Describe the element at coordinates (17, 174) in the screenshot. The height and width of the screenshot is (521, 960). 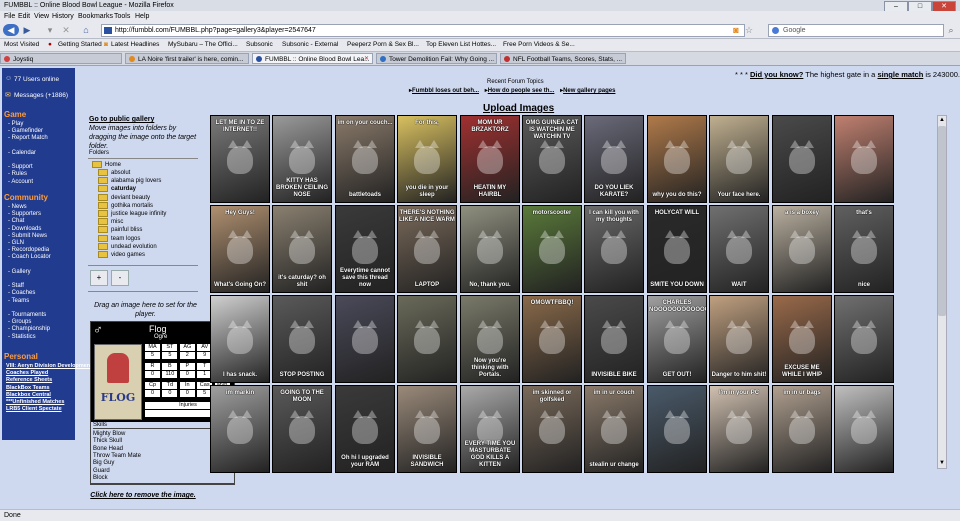
I see `sidebar-item-0-7: - Rules` at that location.